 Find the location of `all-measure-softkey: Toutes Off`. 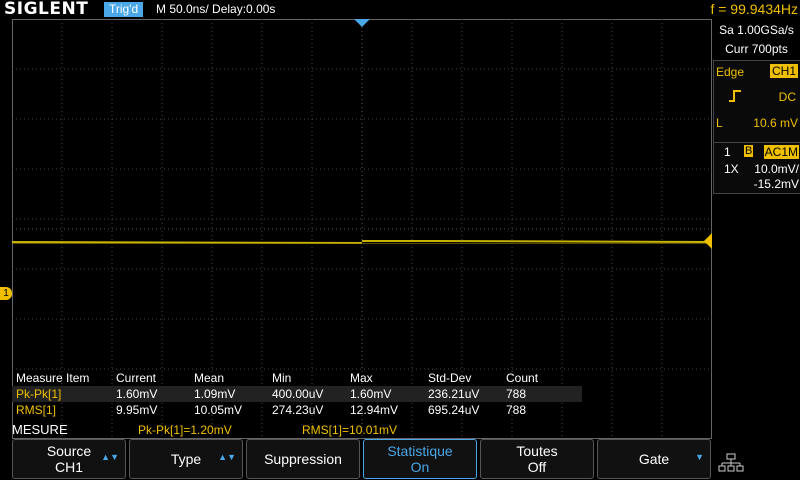

all-measure-softkey: Toutes Off is located at coordinates (537, 459).